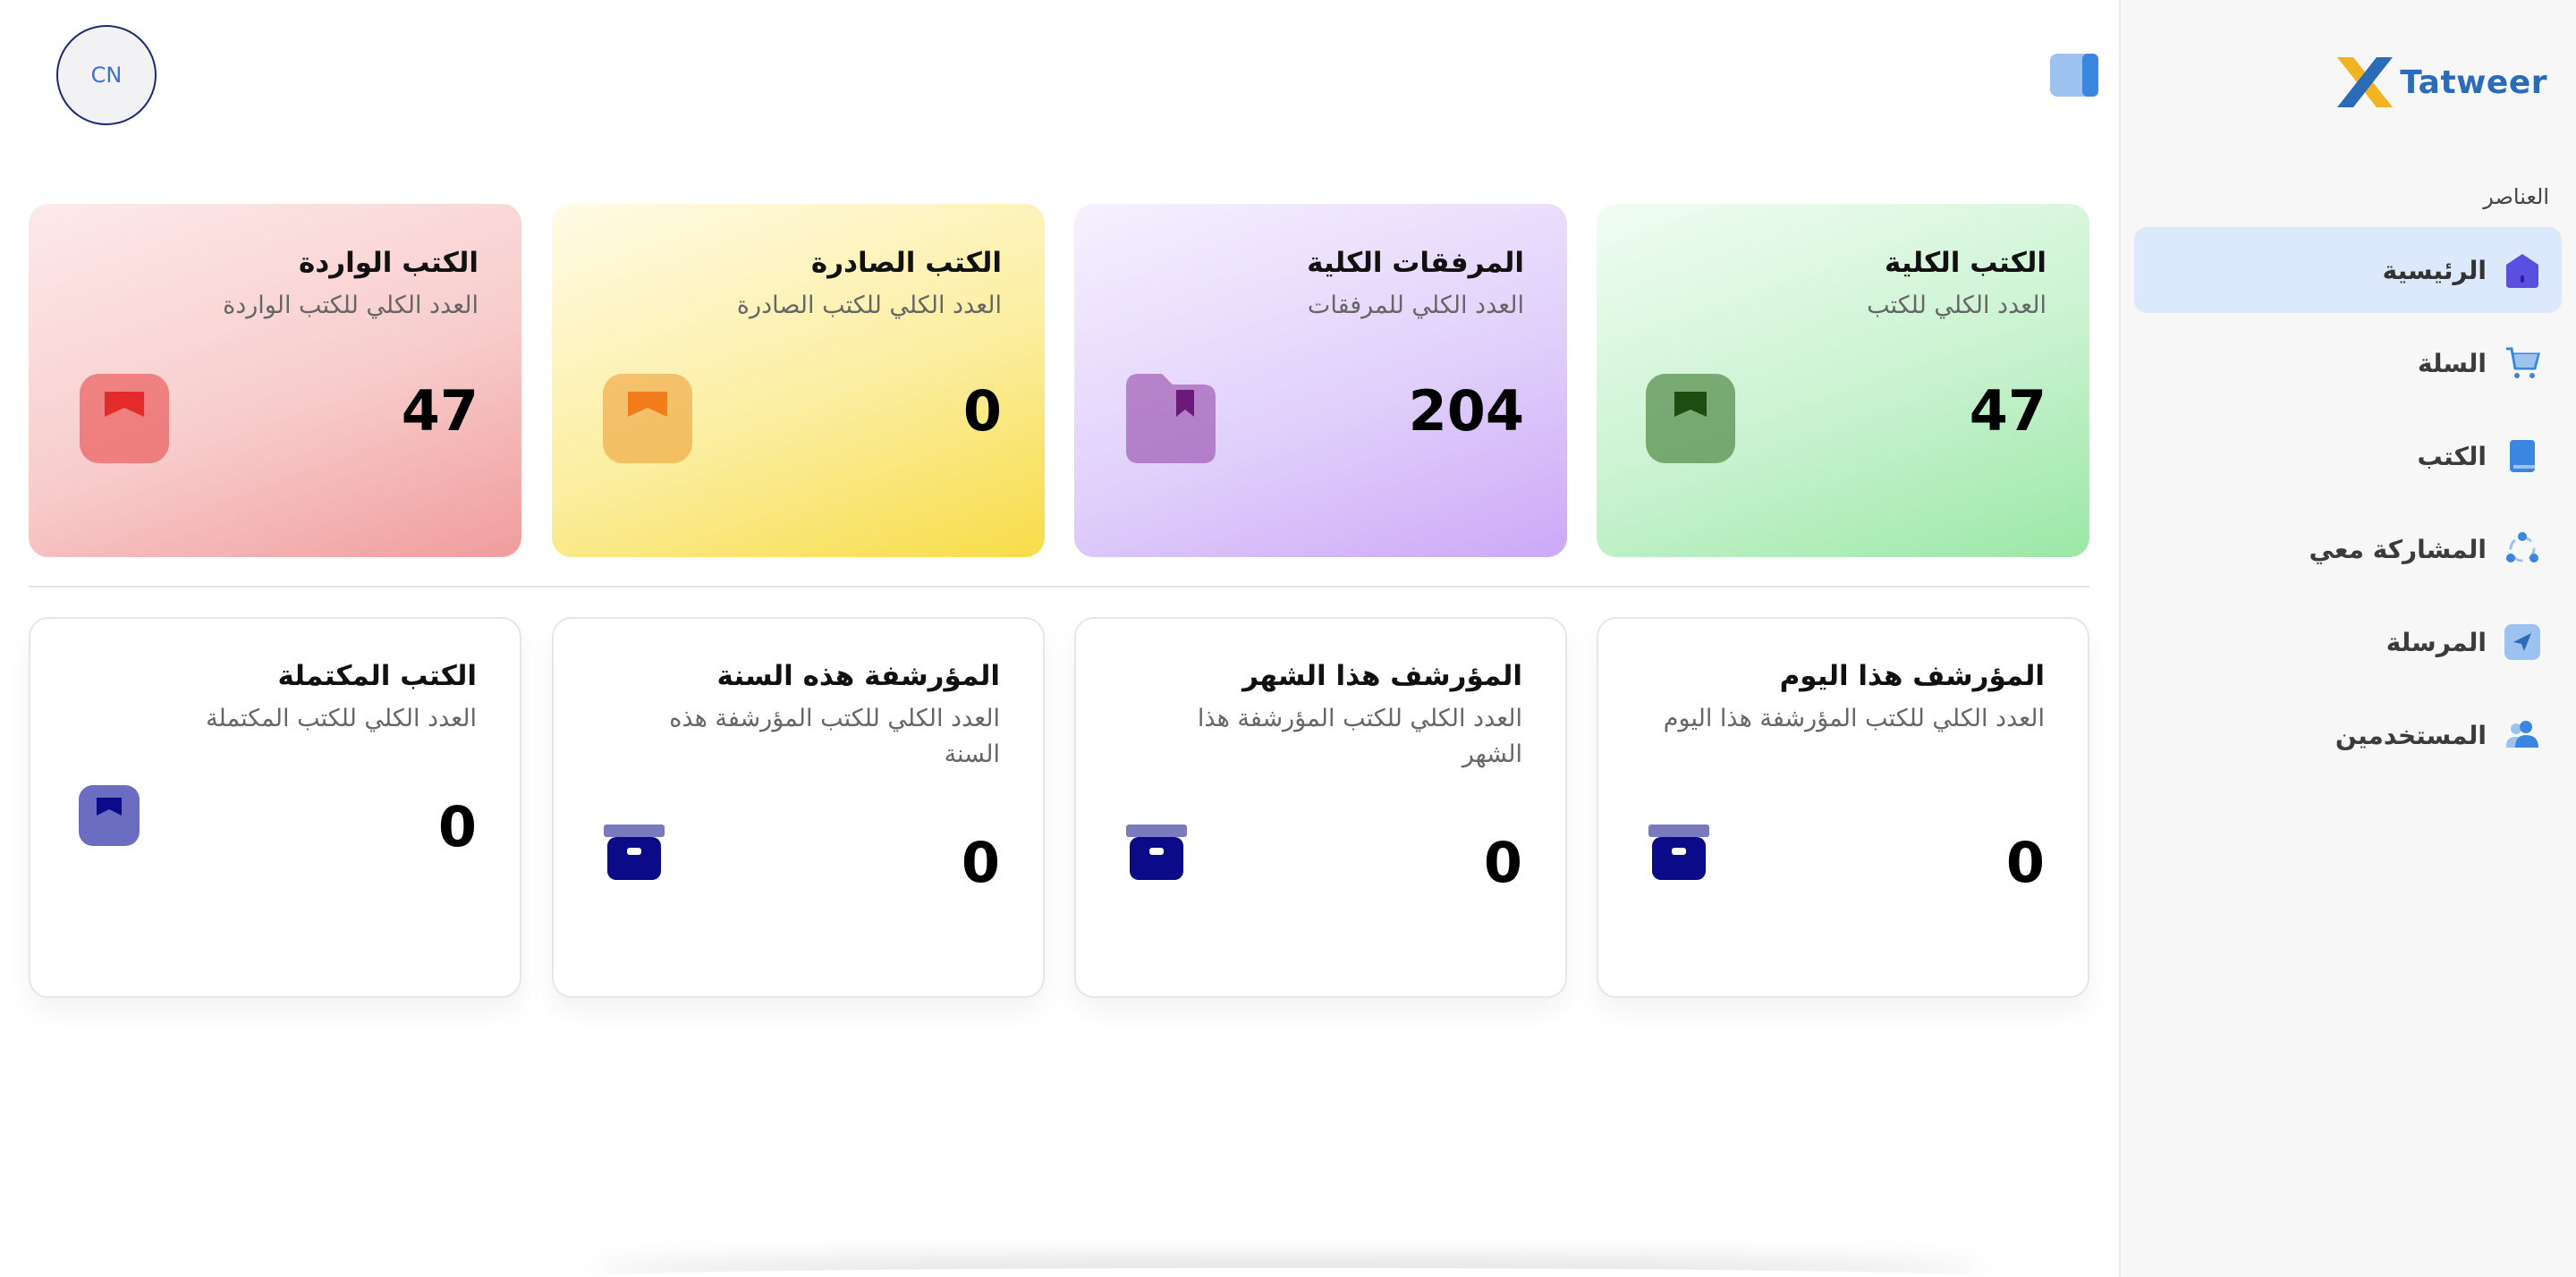  Describe the element at coordinates (834, 736) in the screenshot. I see `card-subtitle: العدد الكلي للكتب المؤرشفة هذه السنة` at that location.